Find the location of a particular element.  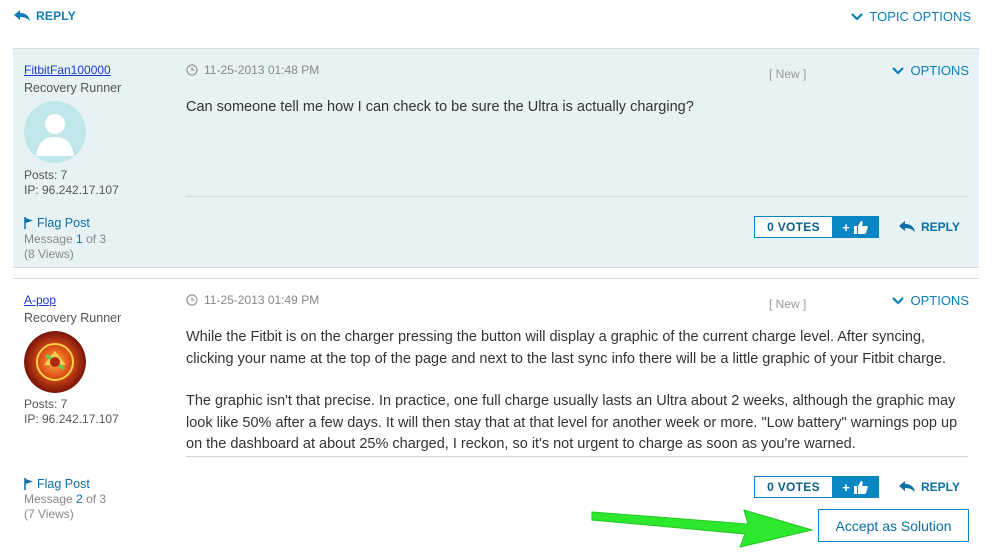

author-name-link: A-pop is located at coordinates (99, 300).